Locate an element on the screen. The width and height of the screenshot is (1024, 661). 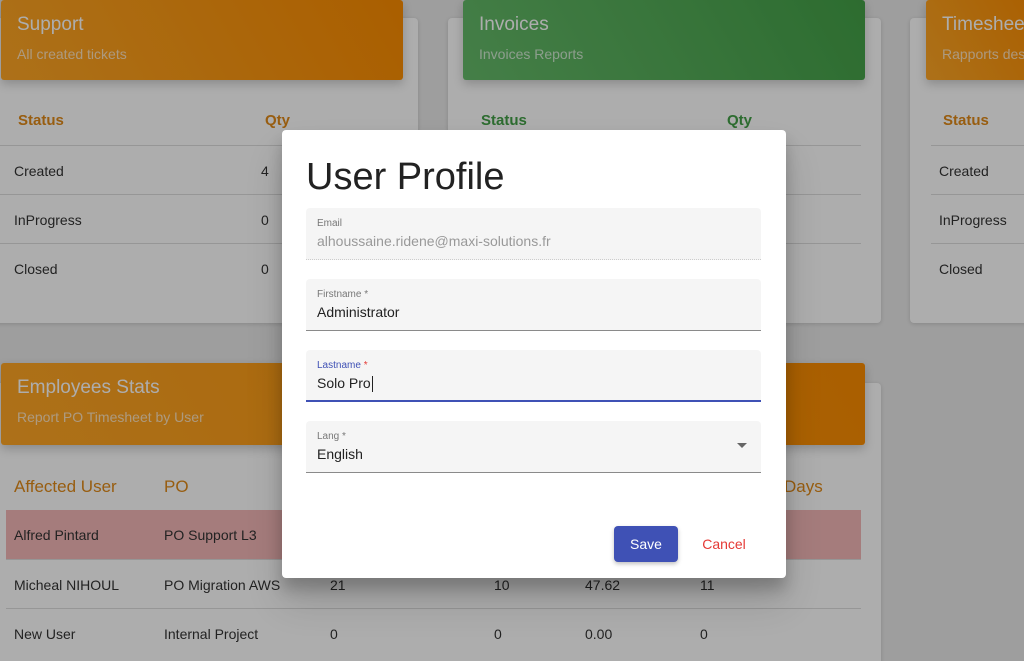
email-value: alhoussaine.ridene@maxi-solutions.fr is located at coordinates (434, 241).